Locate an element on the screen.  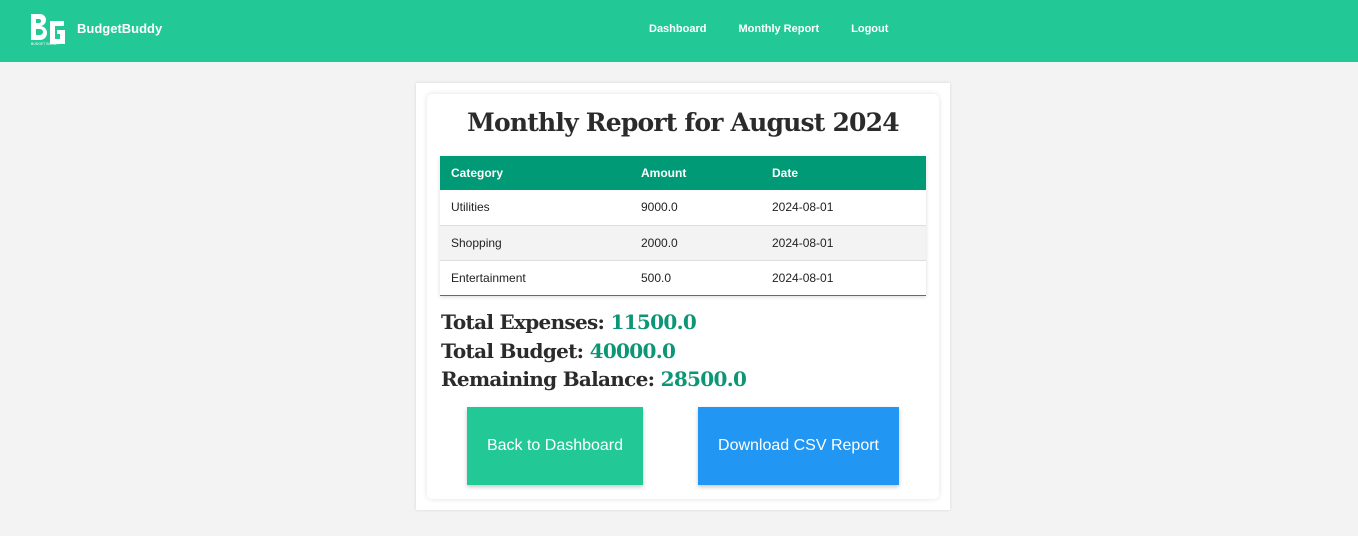
table-header-row: Category Amount Date is located at coordinates (683, 173).